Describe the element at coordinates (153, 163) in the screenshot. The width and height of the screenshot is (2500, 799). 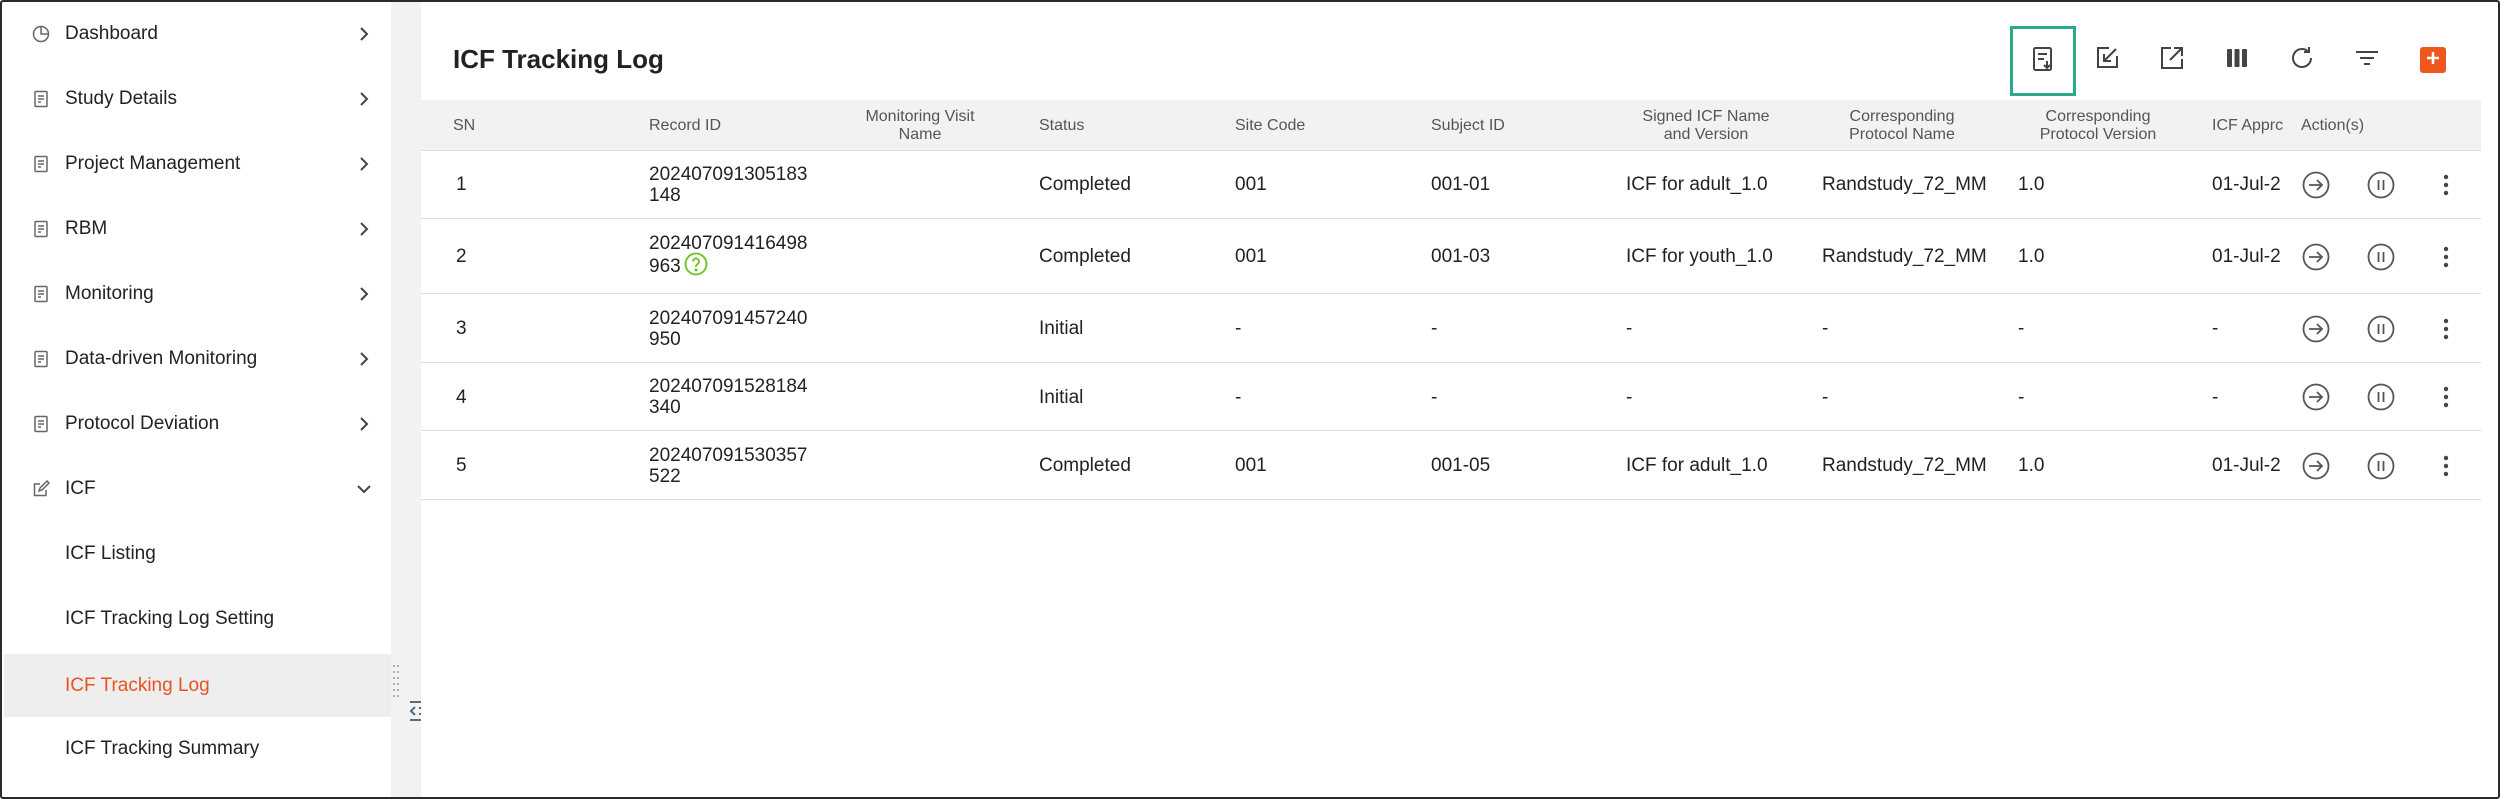
I see `sidebar-item-label: Project Management` at that location.